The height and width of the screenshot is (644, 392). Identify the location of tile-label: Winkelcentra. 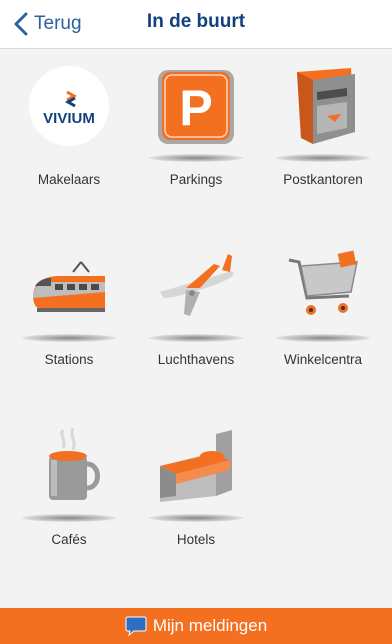
(323, 359).